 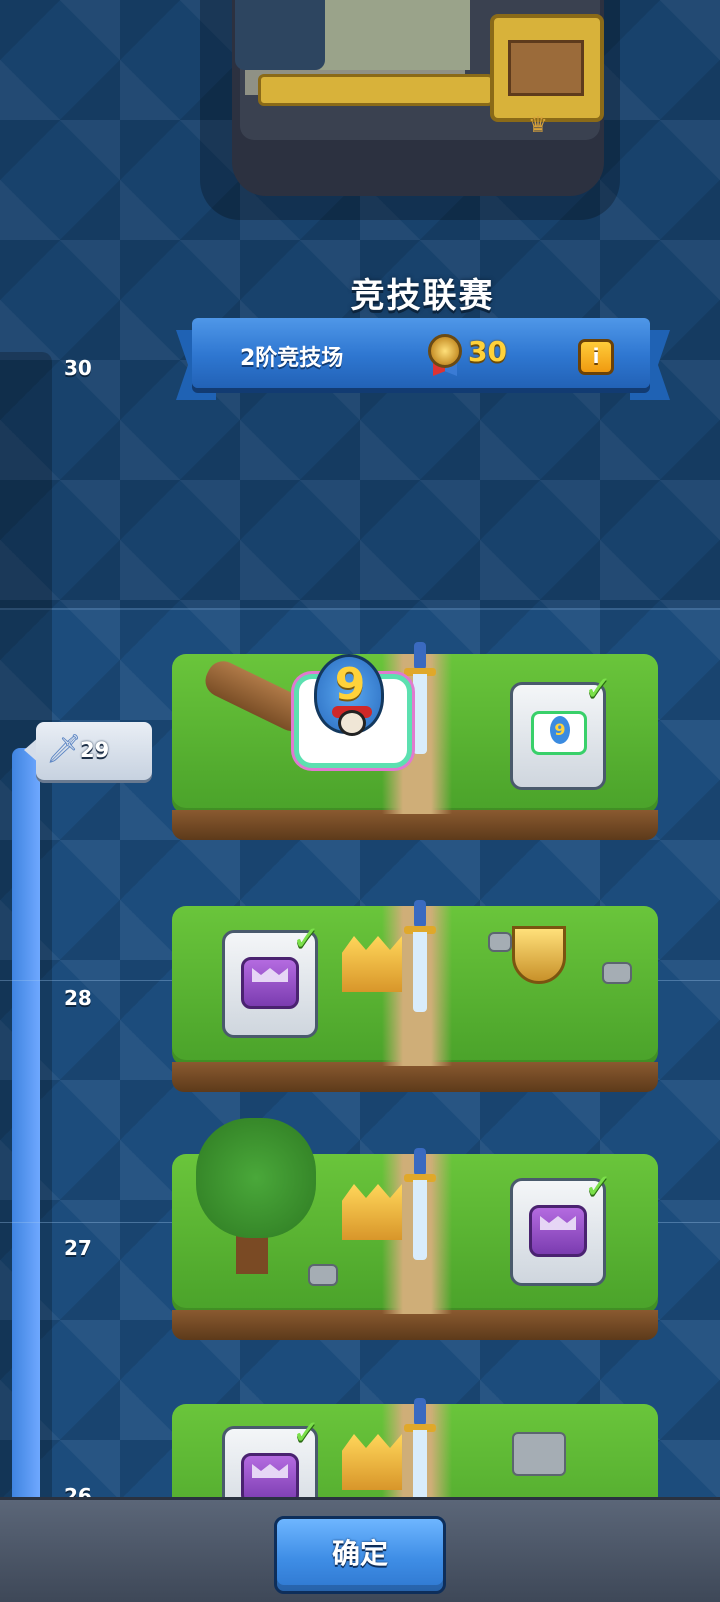 What do you see at coordinates (546, 68) in the screenshot?
I see `castle-gate-door` at bounding box center [546, 68].